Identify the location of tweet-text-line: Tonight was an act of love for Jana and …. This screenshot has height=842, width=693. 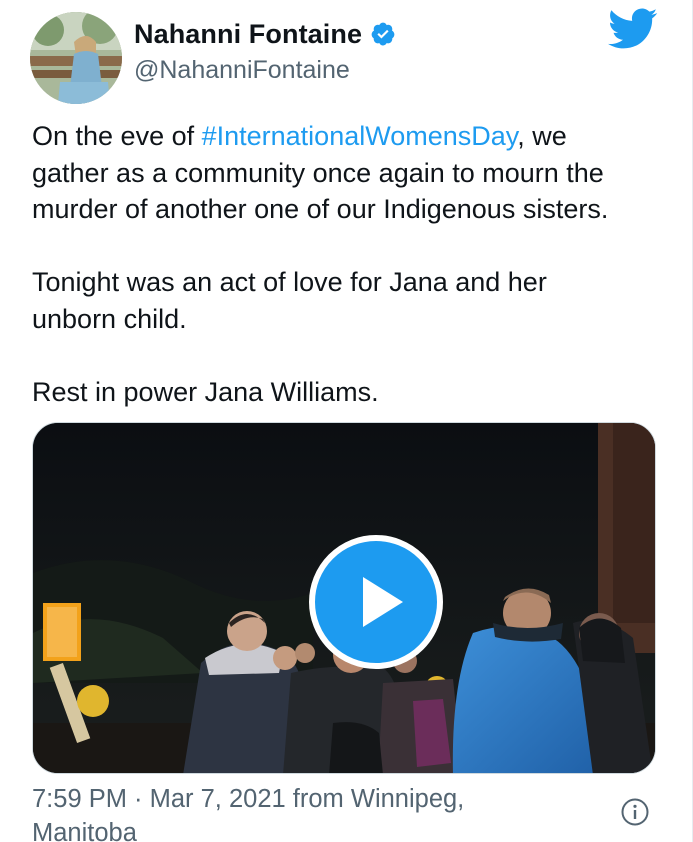
(289, 282).